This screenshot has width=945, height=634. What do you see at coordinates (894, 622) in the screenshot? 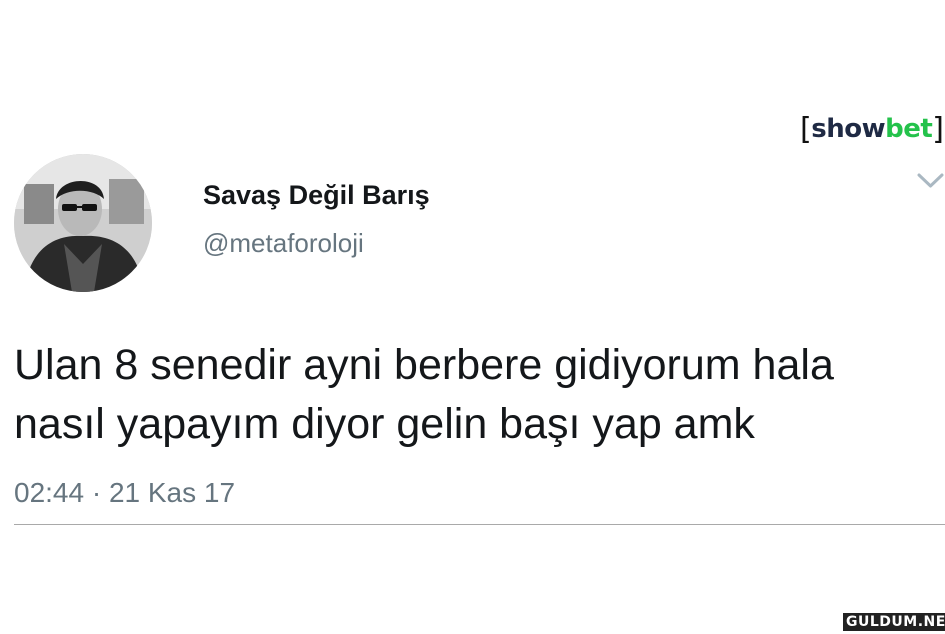
I see `watermark: GULDUM.NET` at bounding box center [894, 622].